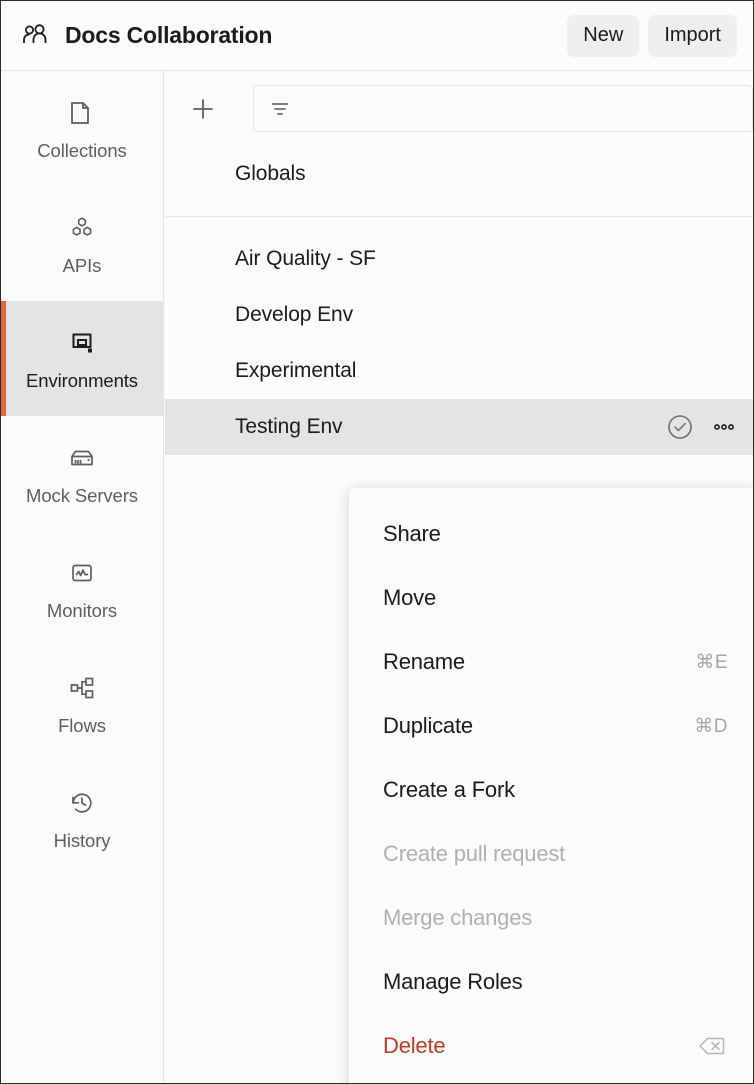 Image resolution: width=754 pixels, height=1084 pixels. Describe the element at coordinates (82, 803) in the screenshot. I see `history-icon` at that location.